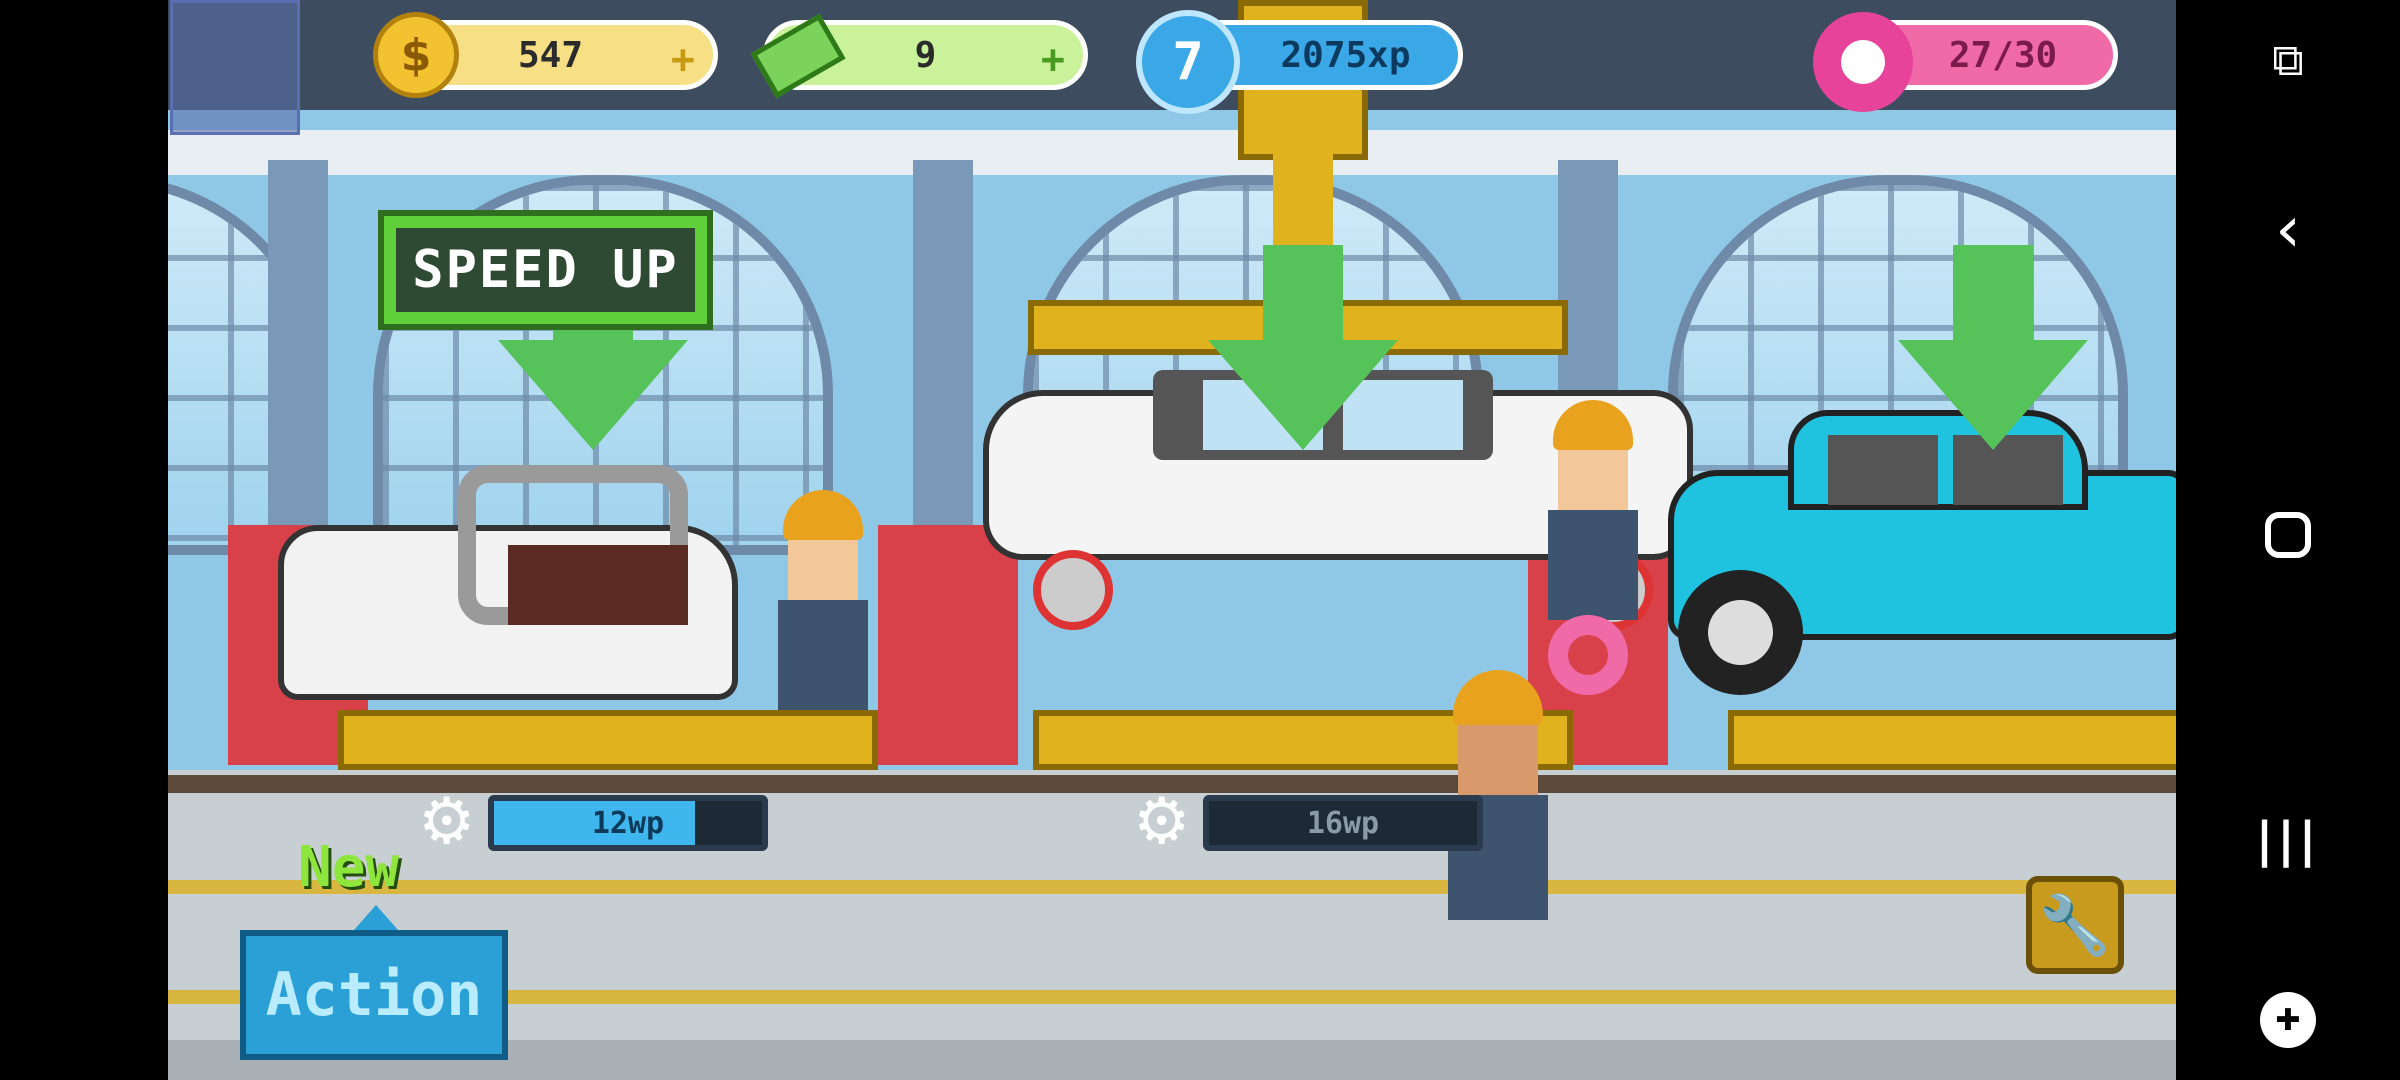 The image size is (2400, 1080). I want to click on ceiling-beam, so click(1172, 152).